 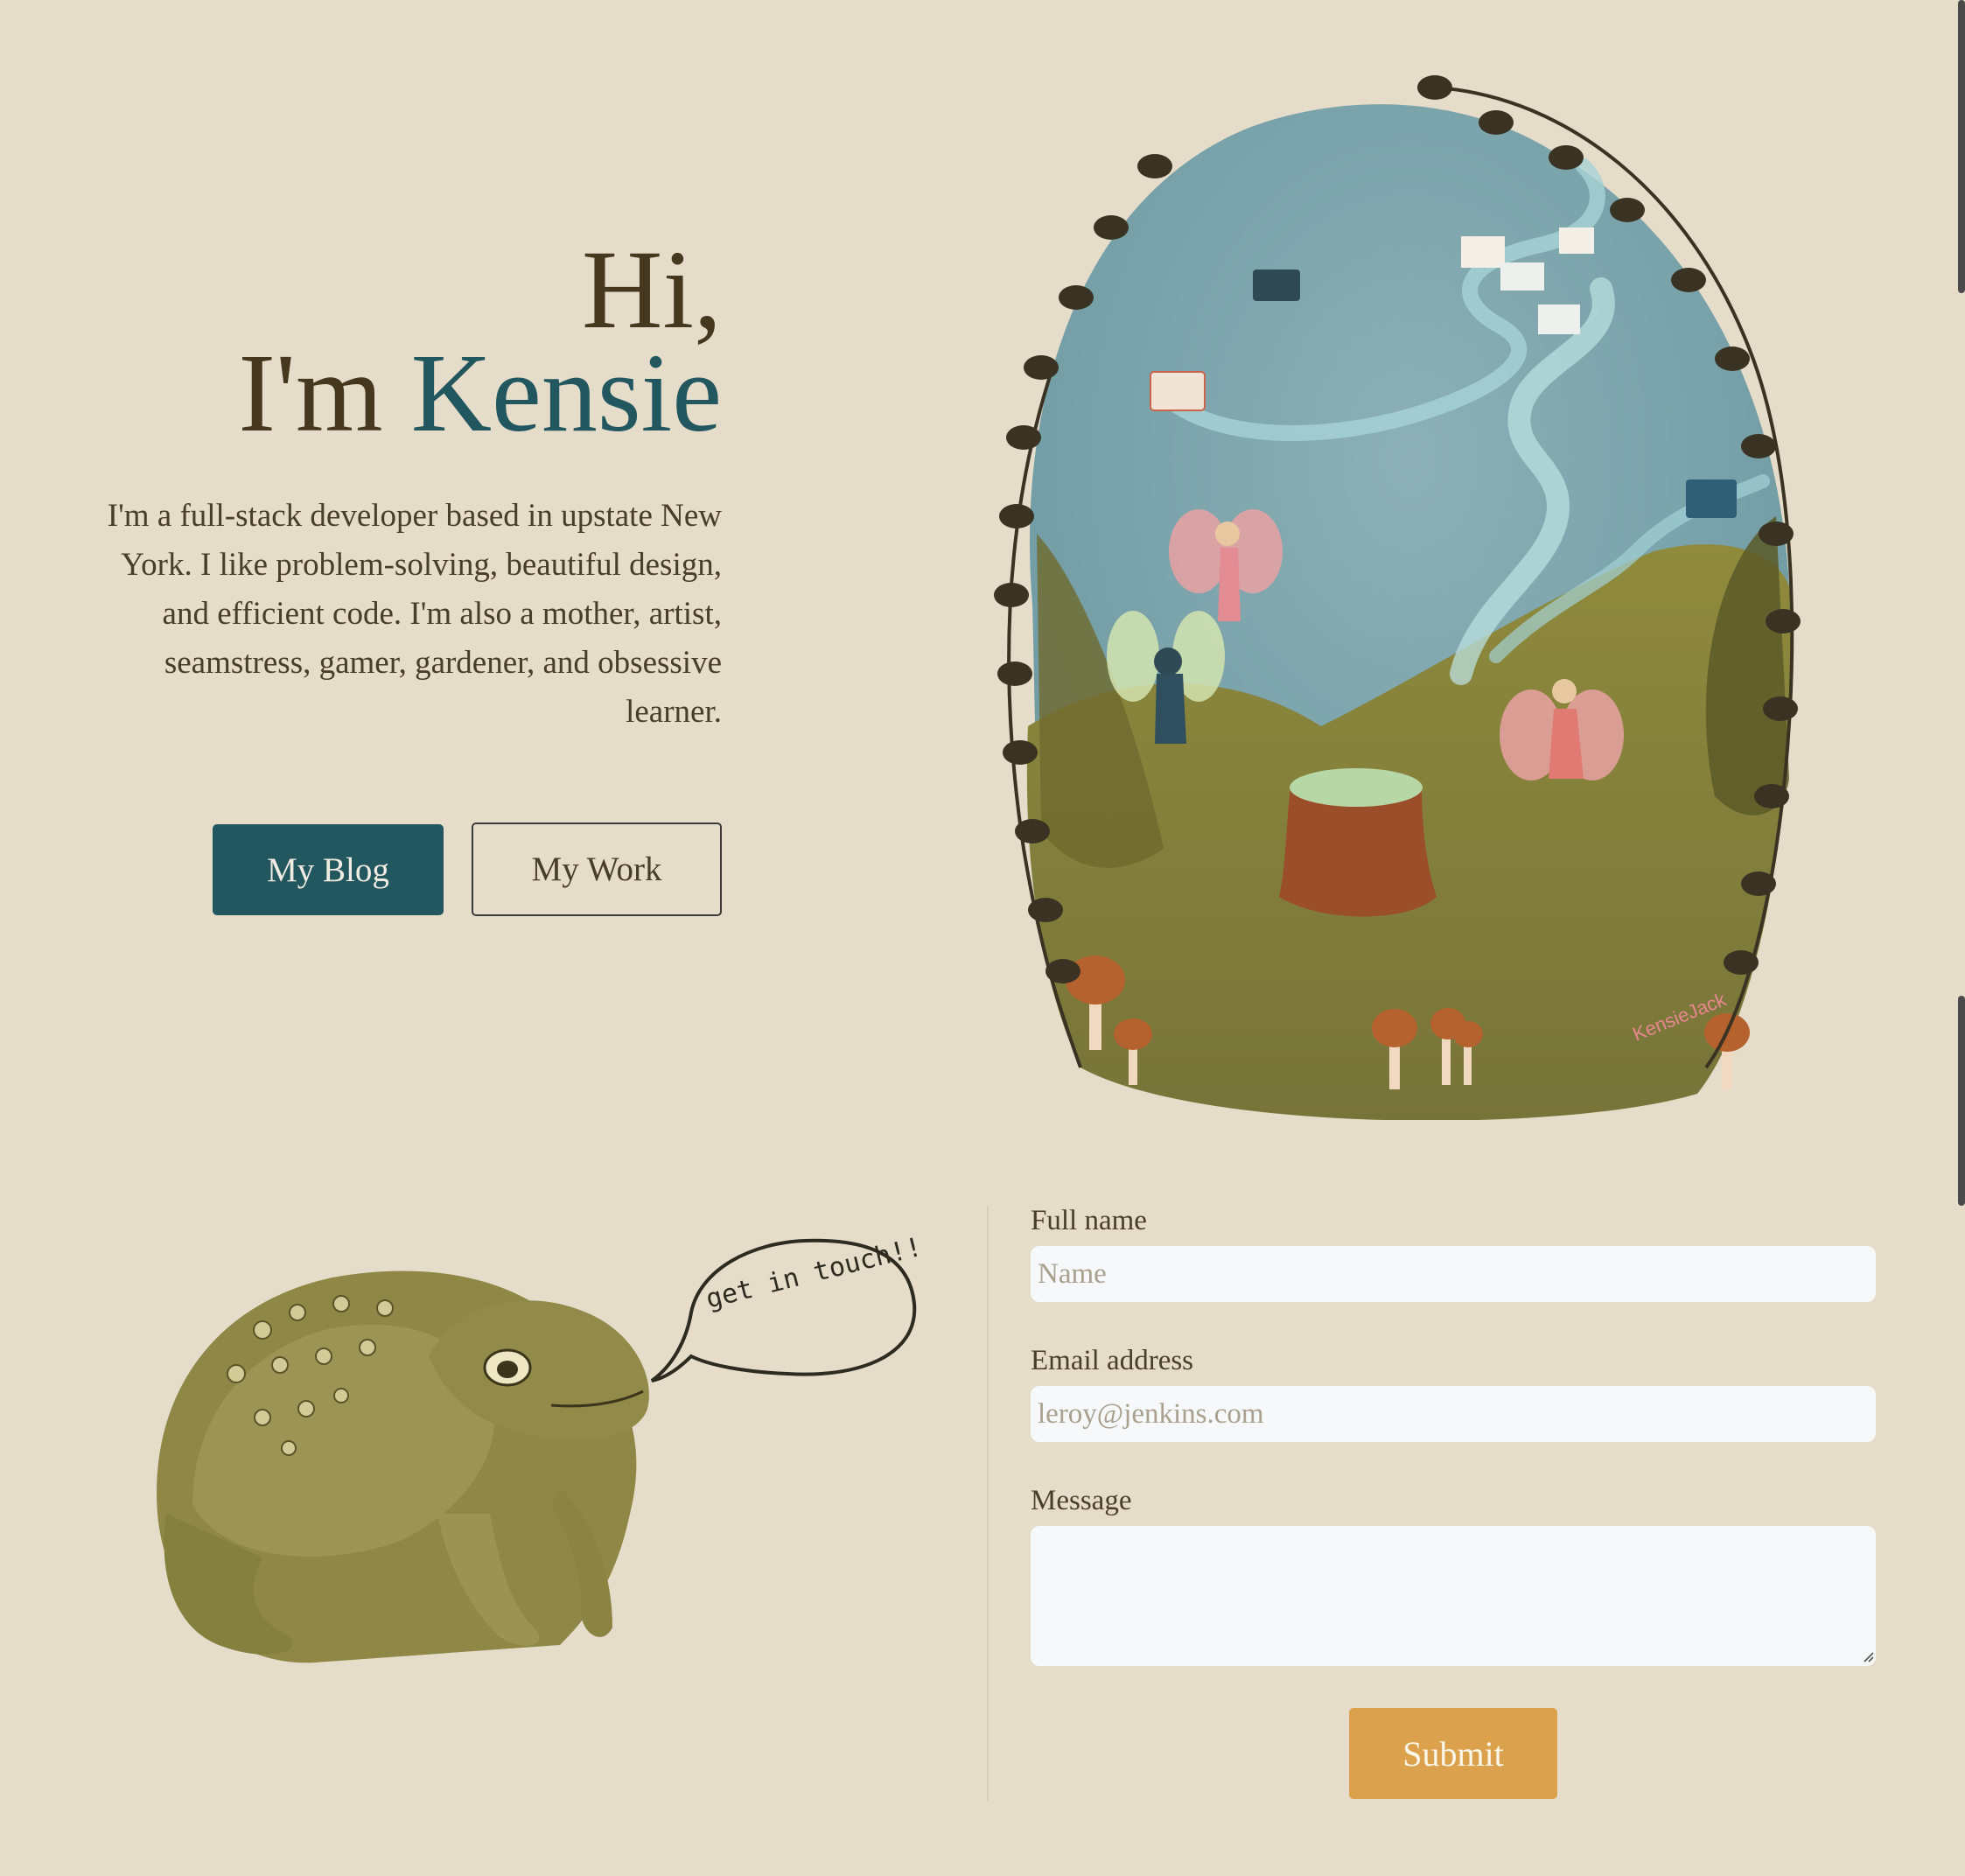 What do you see at coordinates (1562, 729) in the screenshot?
I see `fairy-red` at bounding box center [1562, 729].